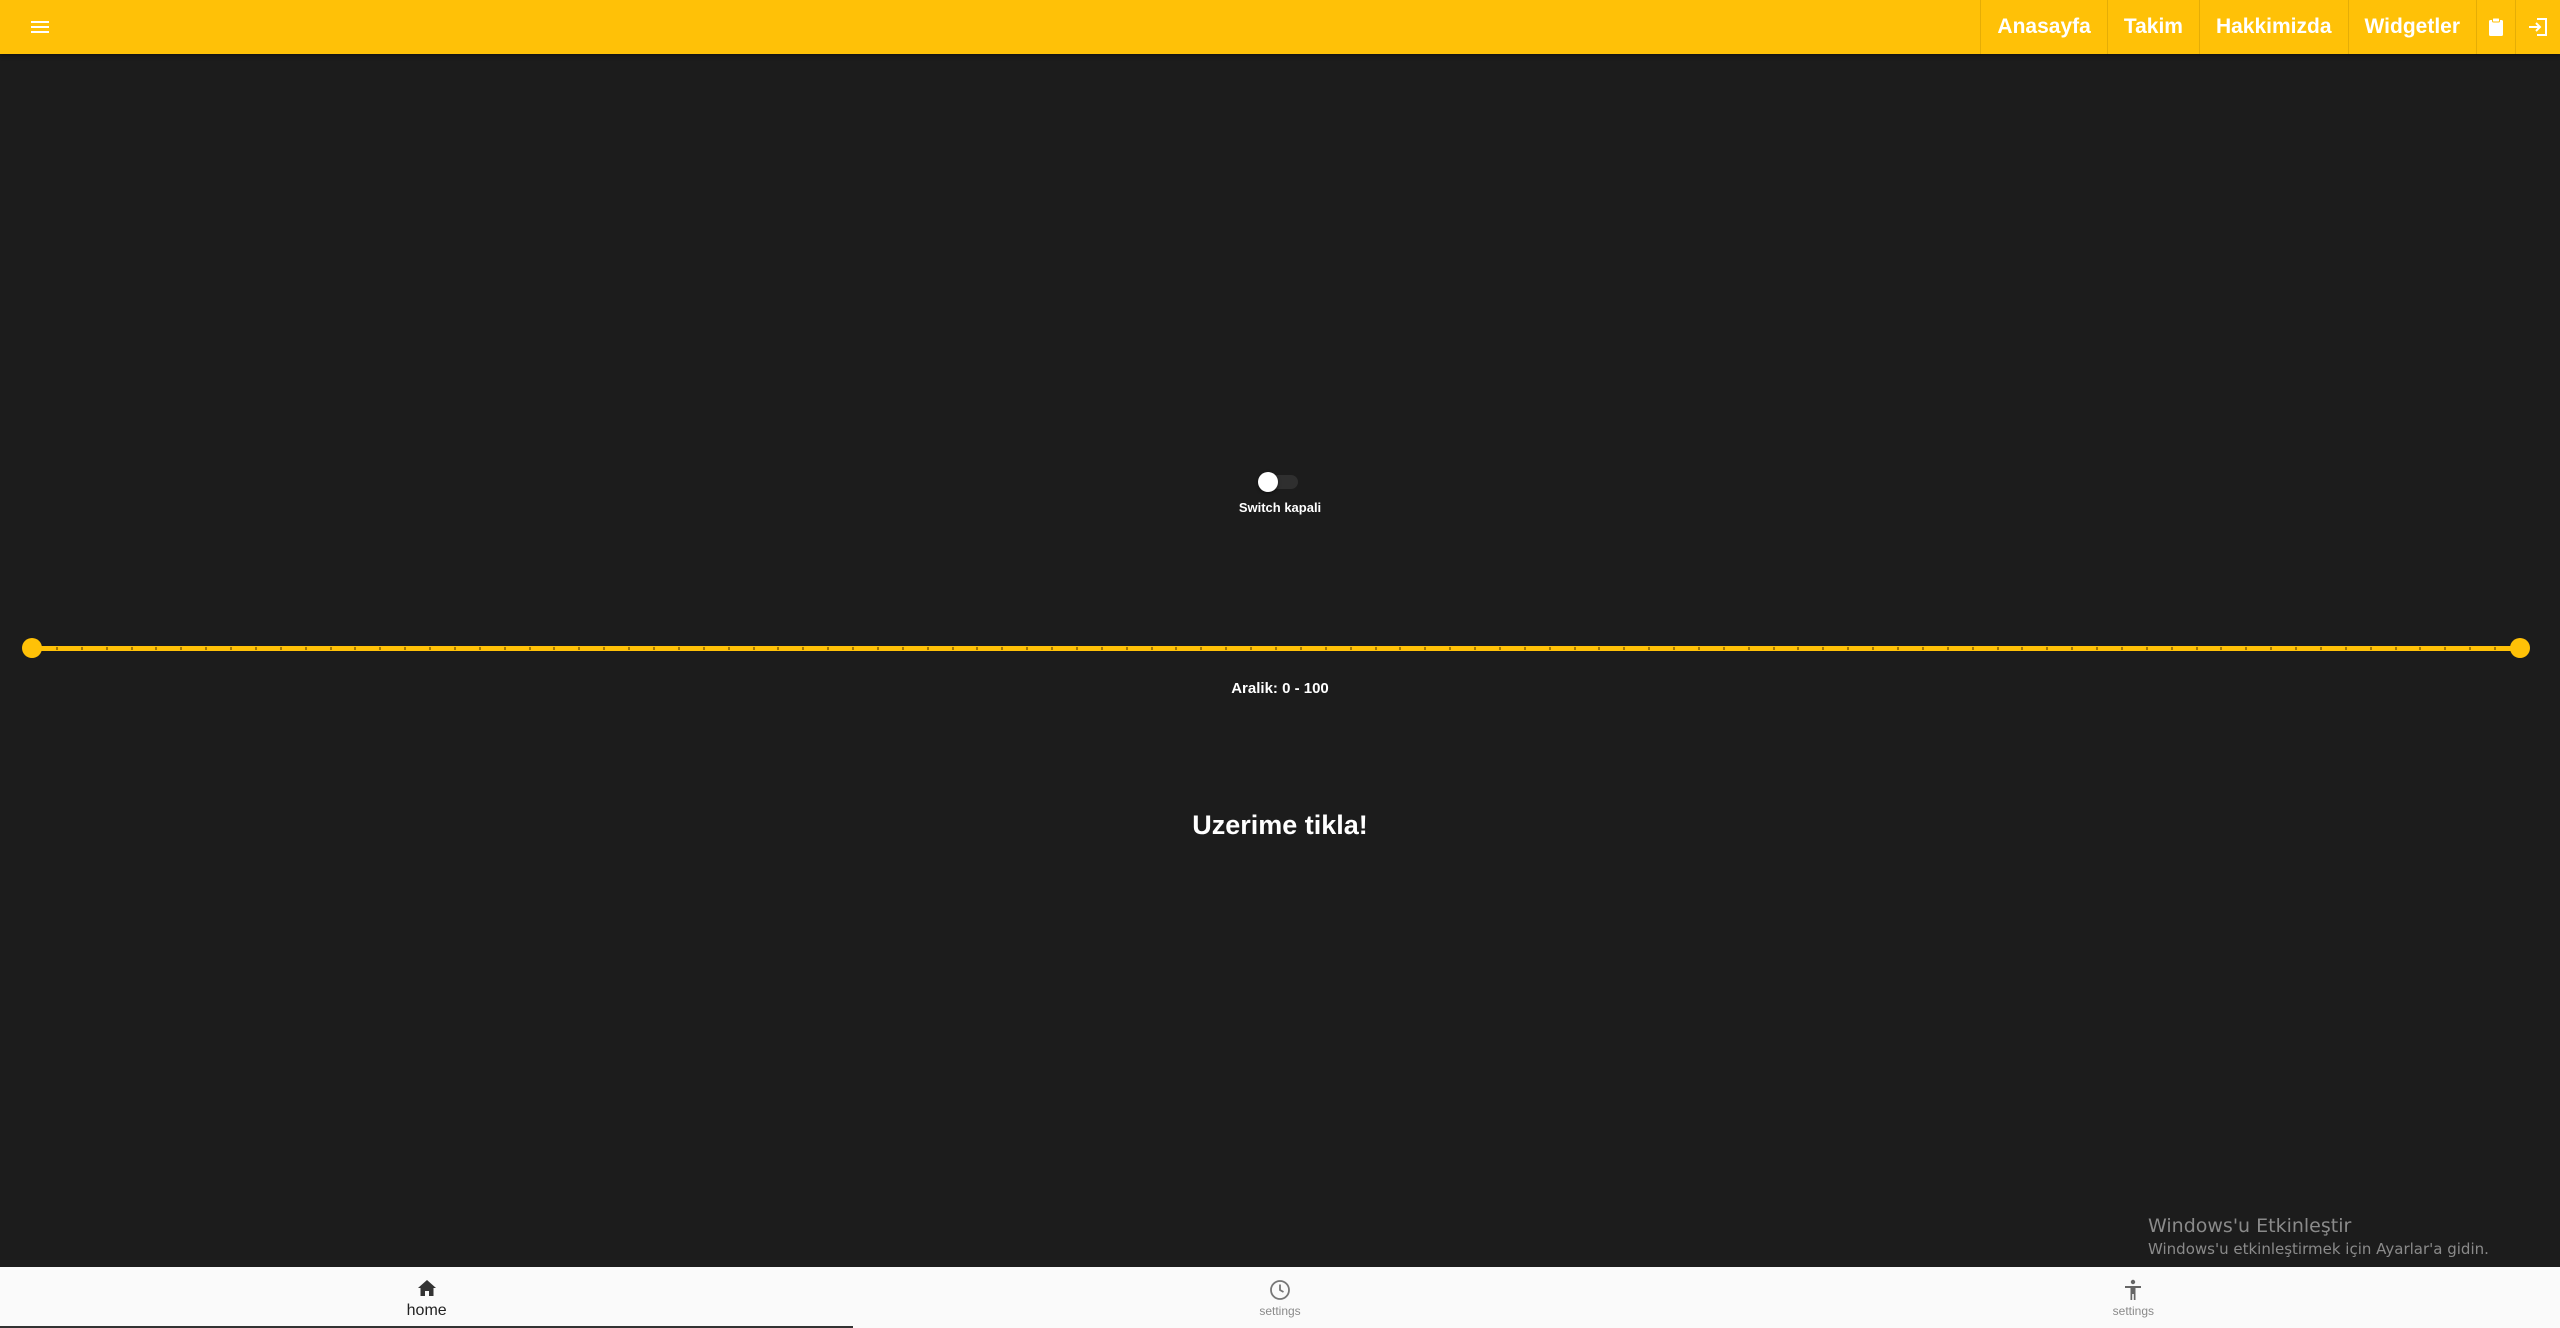 The image size is (2560, 1328). Describe the element at coordinates (1280, 688) in the screenshot. I see `range-label: Aralik: 0 - 100` at that location.